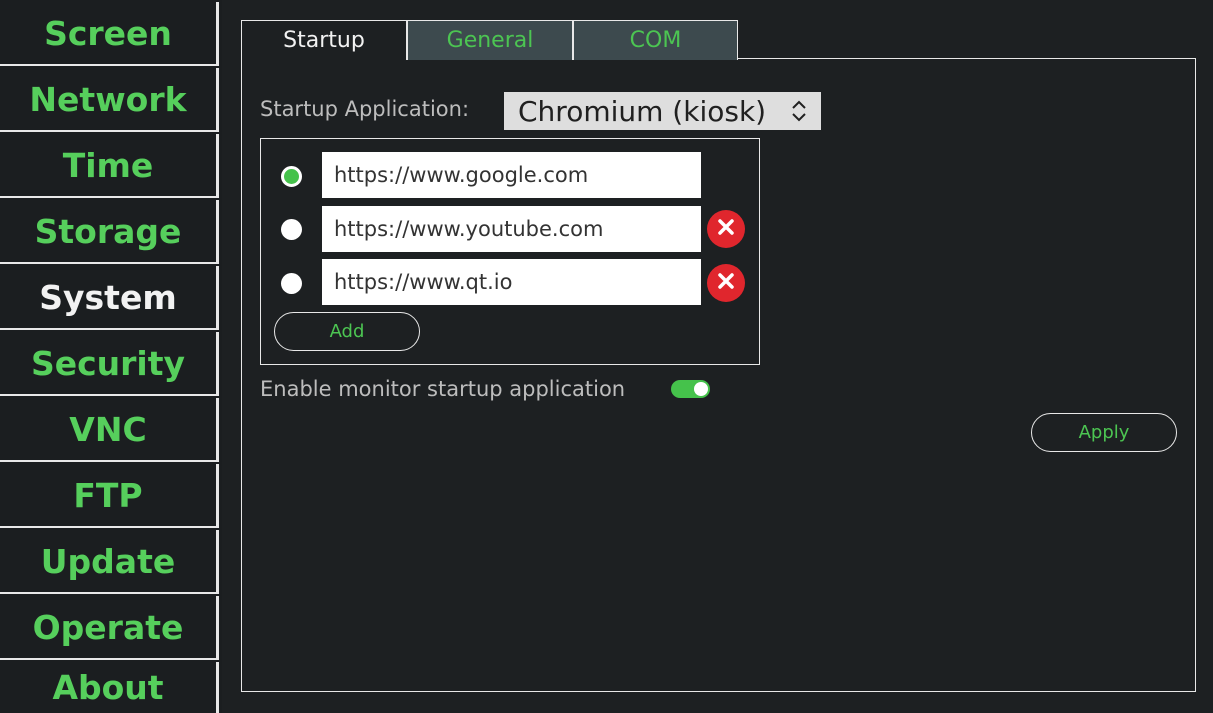 This screenshot has height=713, width=1213. What do you see at coordinates (109, 100) in the screenshot?
I see `sidebar-item-network: Network` at bounding box center [109, 100].